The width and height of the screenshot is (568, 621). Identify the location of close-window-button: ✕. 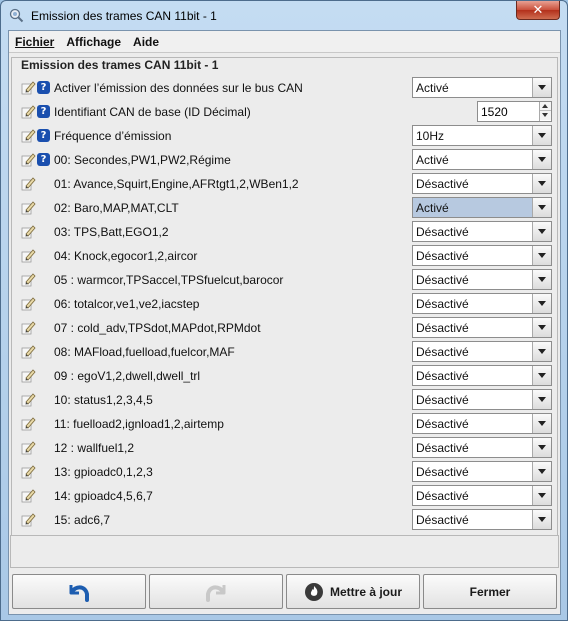
(538, 10).